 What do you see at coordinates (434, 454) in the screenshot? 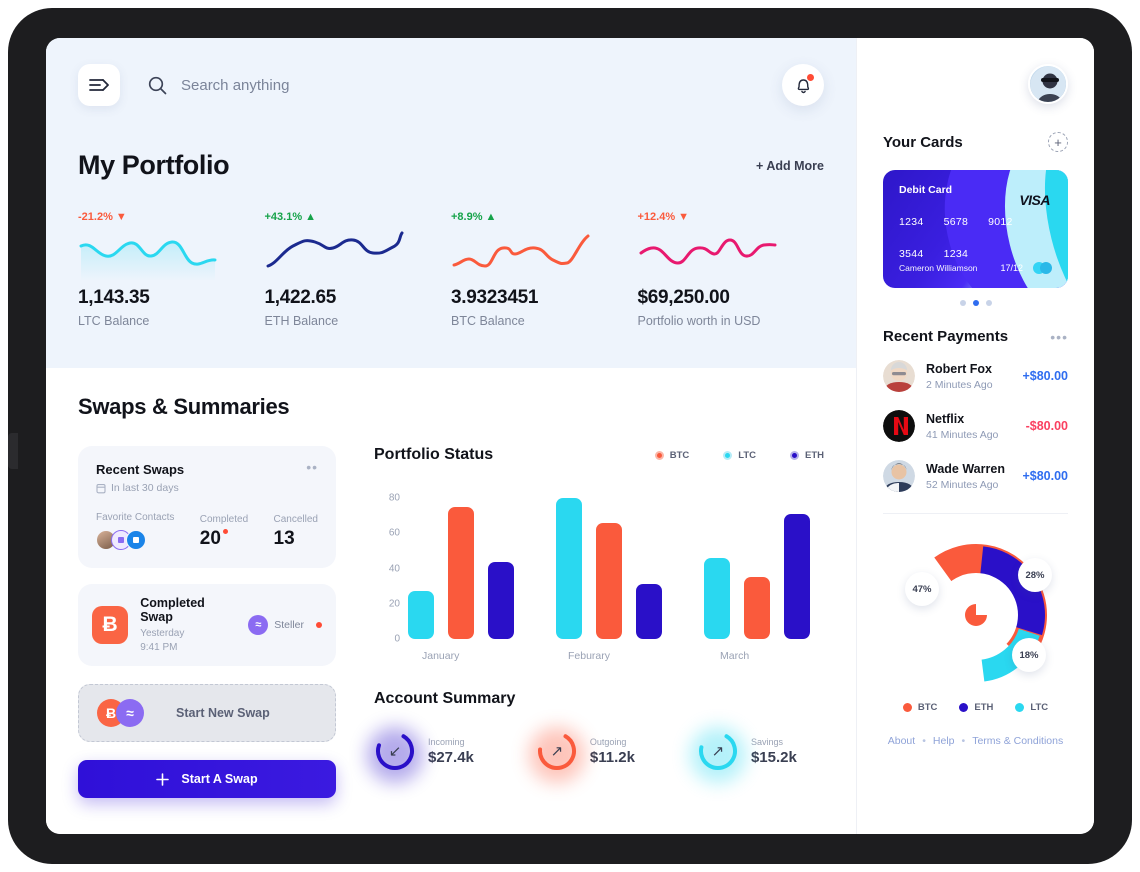
I see `chart-title: Portfolio Status` at bounding box center [434, 454].